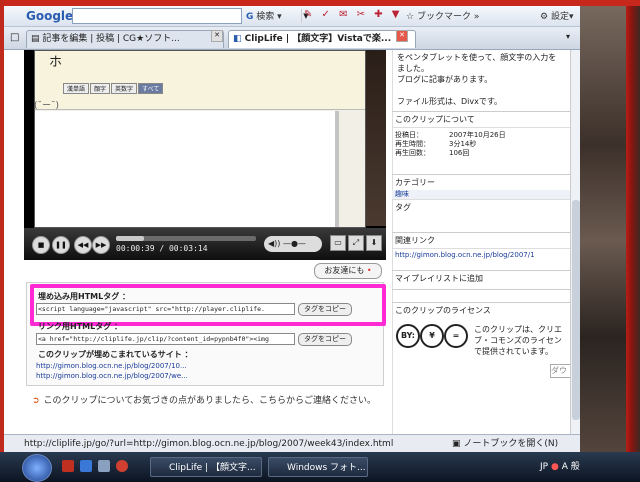 The height and width of the screenshot is (482, 640). I want to click on scrollbar, so click(575, 242).